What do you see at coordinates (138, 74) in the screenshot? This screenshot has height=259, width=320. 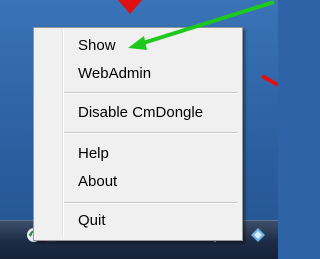 I see `menu-item-webadmin: WebAdmin` at bounding box center [138, 74].